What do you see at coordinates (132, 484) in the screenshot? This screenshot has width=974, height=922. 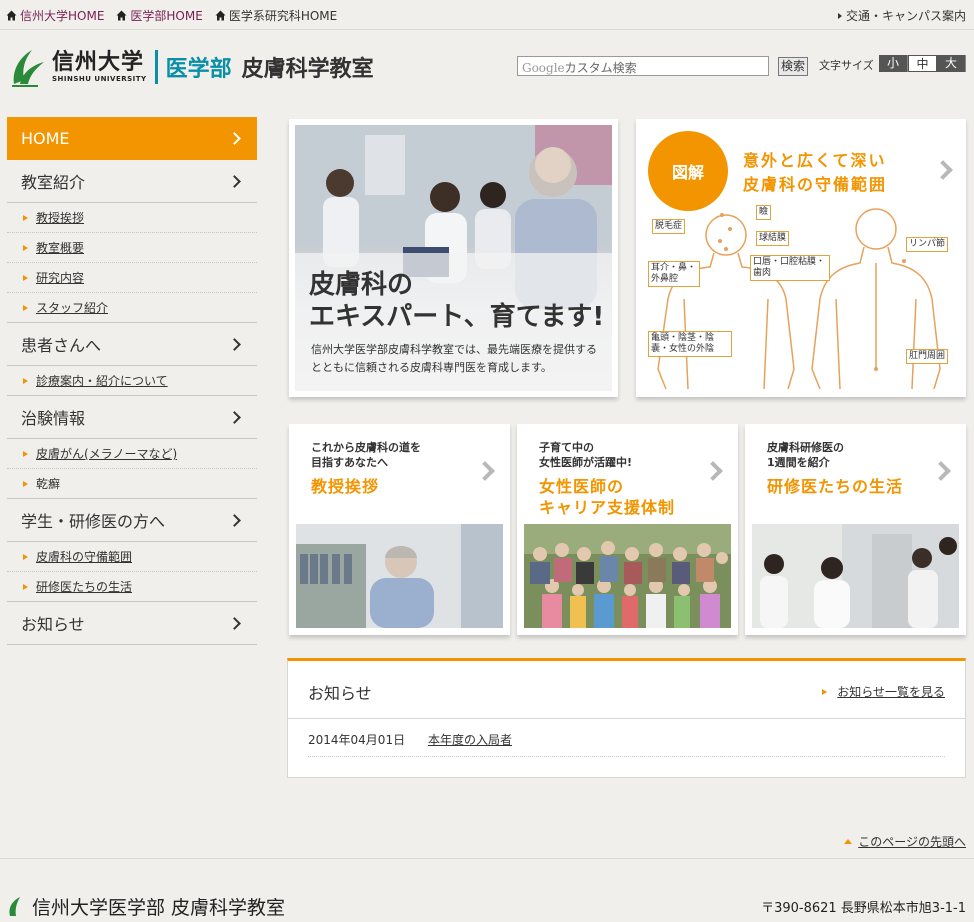 I see `sidebar-subitem-psoriasis: 乾癬` at bounding box center [132, 484].